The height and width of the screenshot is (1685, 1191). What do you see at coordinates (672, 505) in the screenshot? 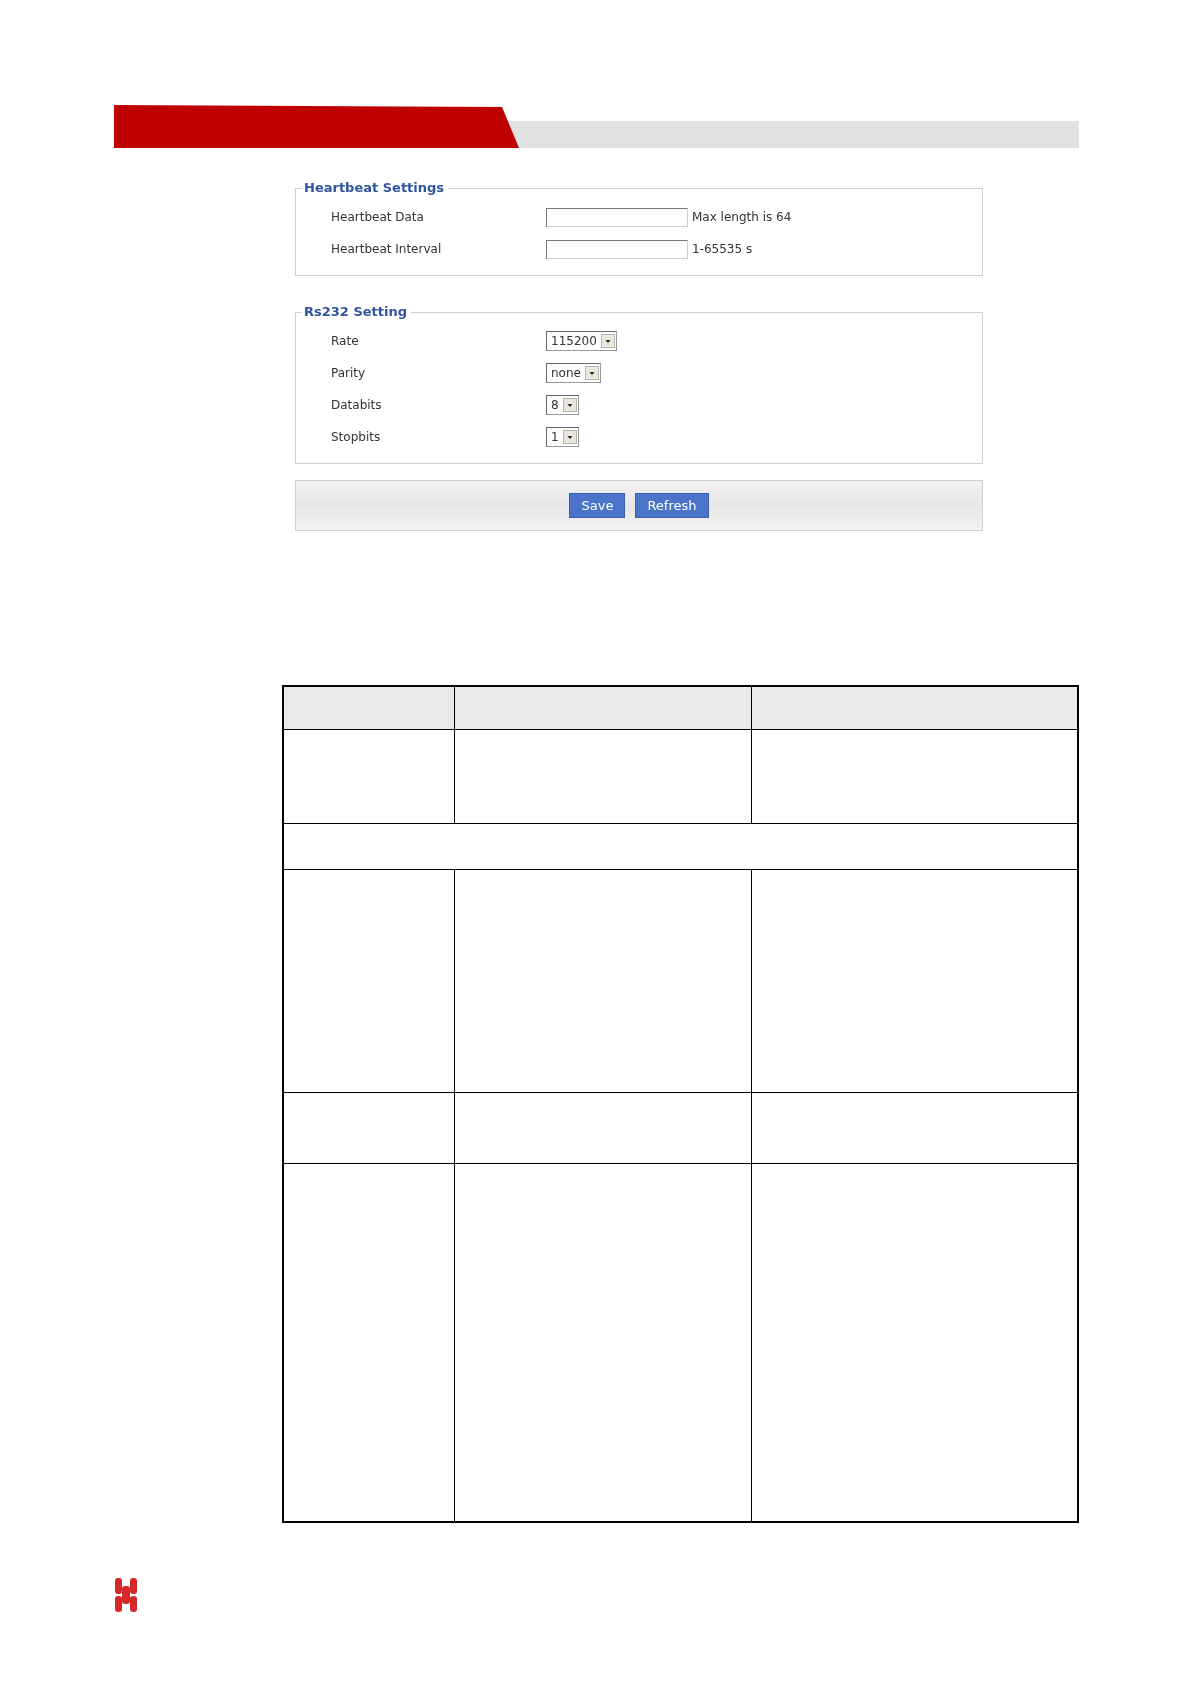
I see `action-button: Refresh` at bounding box center [672, 505].